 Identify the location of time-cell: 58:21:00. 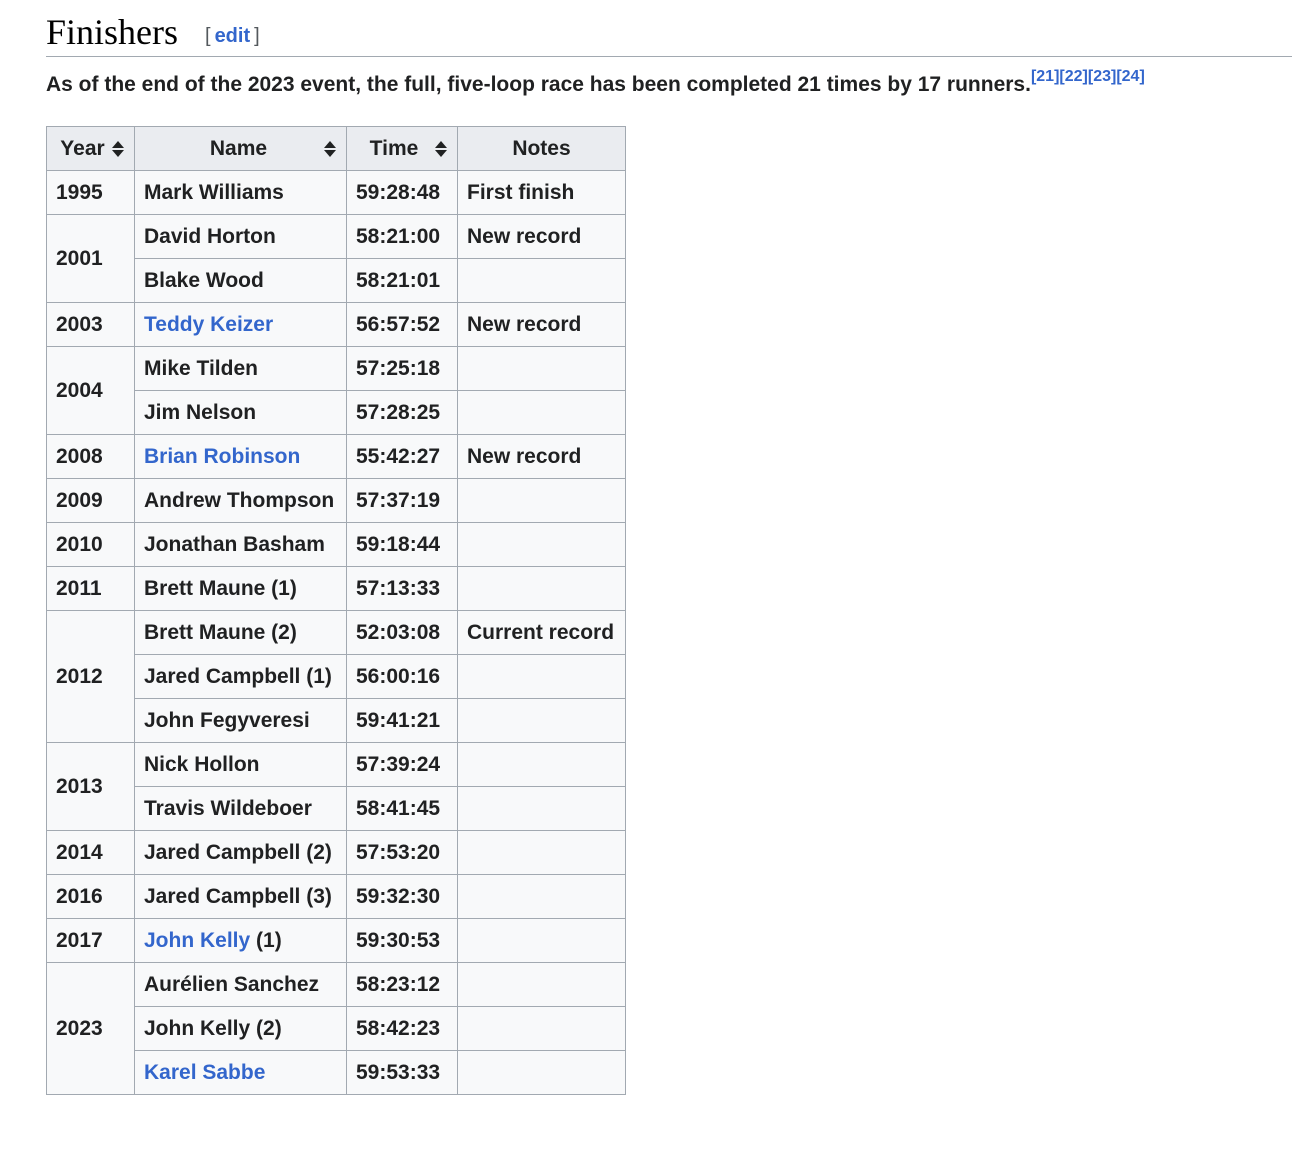
(402, 236).